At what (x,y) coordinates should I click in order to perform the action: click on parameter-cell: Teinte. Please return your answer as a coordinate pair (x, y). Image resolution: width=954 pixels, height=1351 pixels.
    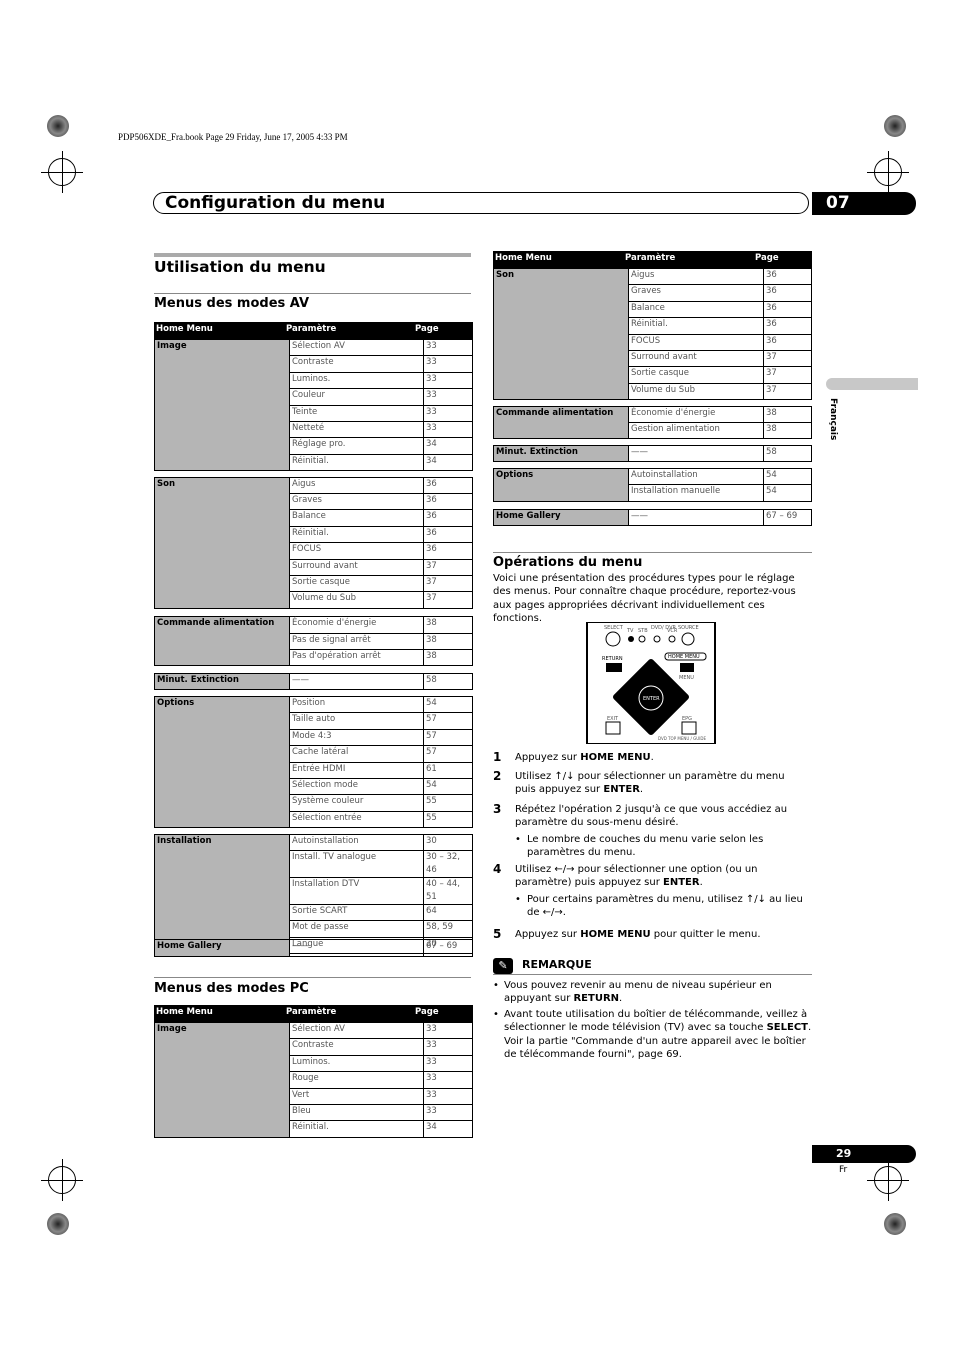
    Looking at the image, I should click on (356, 413).